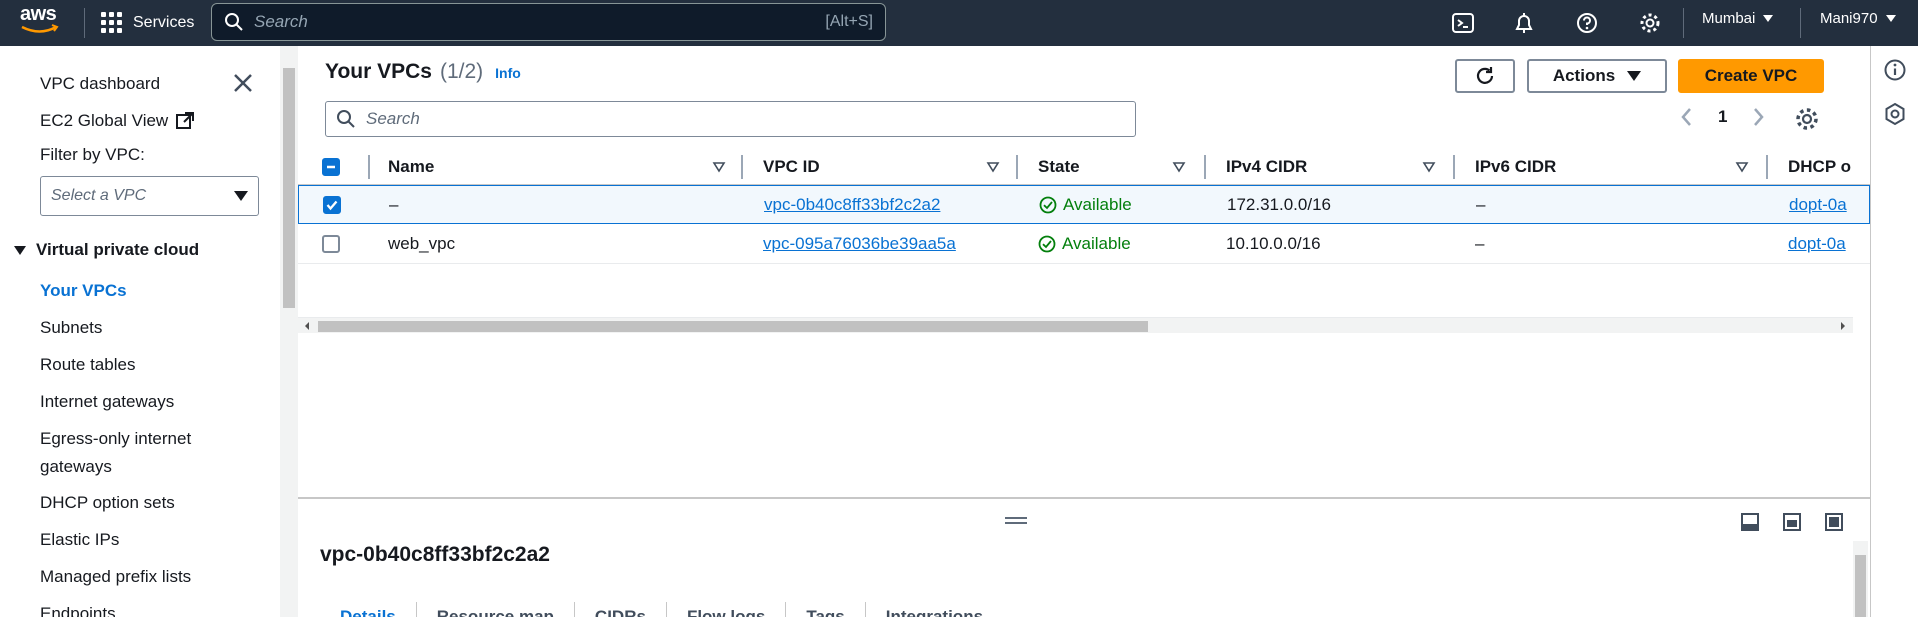  What do you see at coordinates (1463, 23) in the screenshot?
I see `cloudshell-icon` at bounding box center [1463, 23].